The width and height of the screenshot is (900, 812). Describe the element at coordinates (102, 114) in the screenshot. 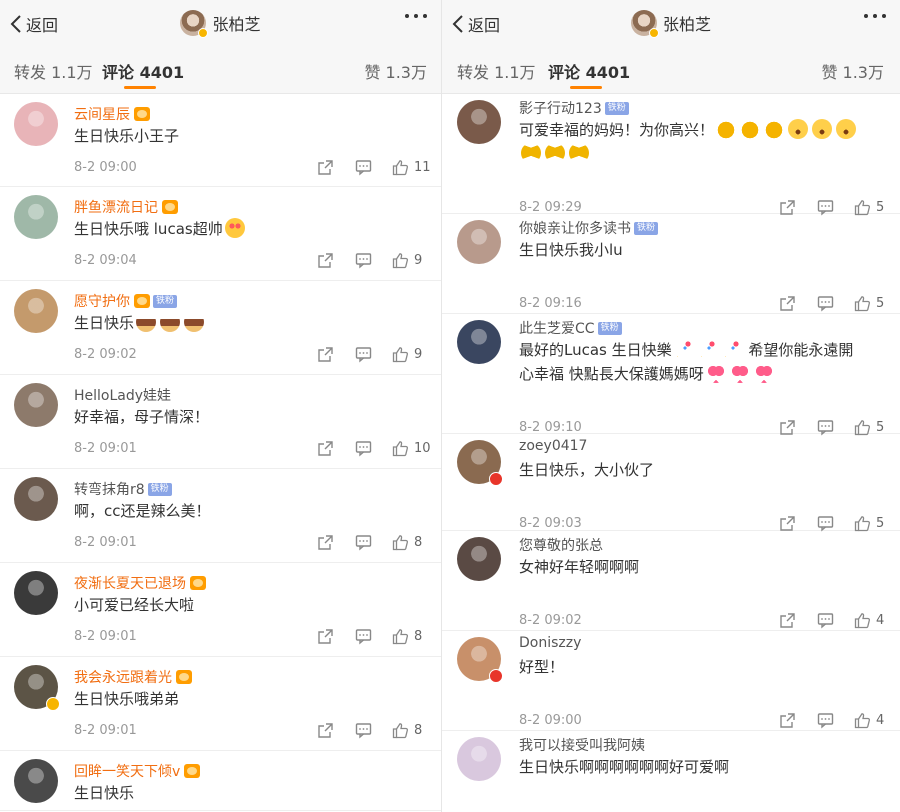

I see `username: 云间星辰` at that location.